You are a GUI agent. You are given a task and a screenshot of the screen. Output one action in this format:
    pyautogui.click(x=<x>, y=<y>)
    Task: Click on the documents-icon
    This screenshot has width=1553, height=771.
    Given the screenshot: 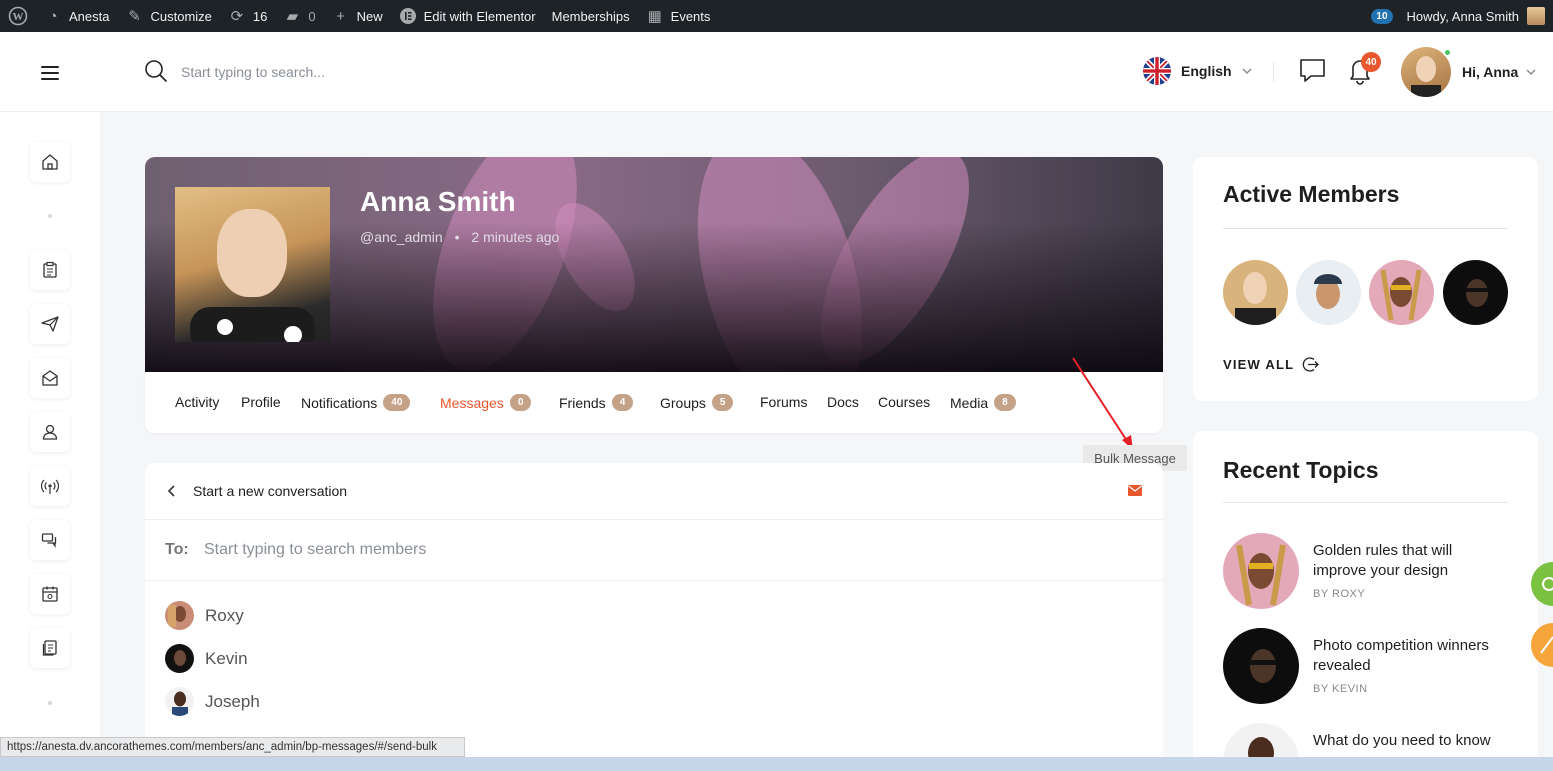 What is the action you would take?
    pyautogui.click(x=49, y=648)
    